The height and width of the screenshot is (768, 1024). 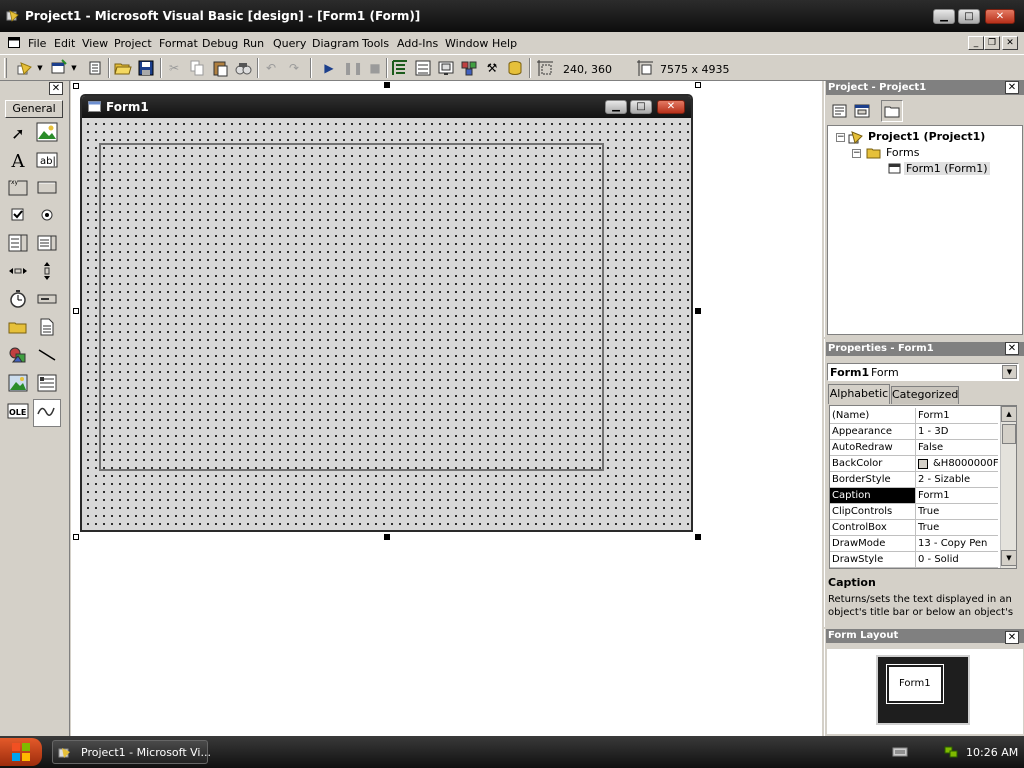 I want to click on form-maximize-button: □, so click(x=641, y=107).